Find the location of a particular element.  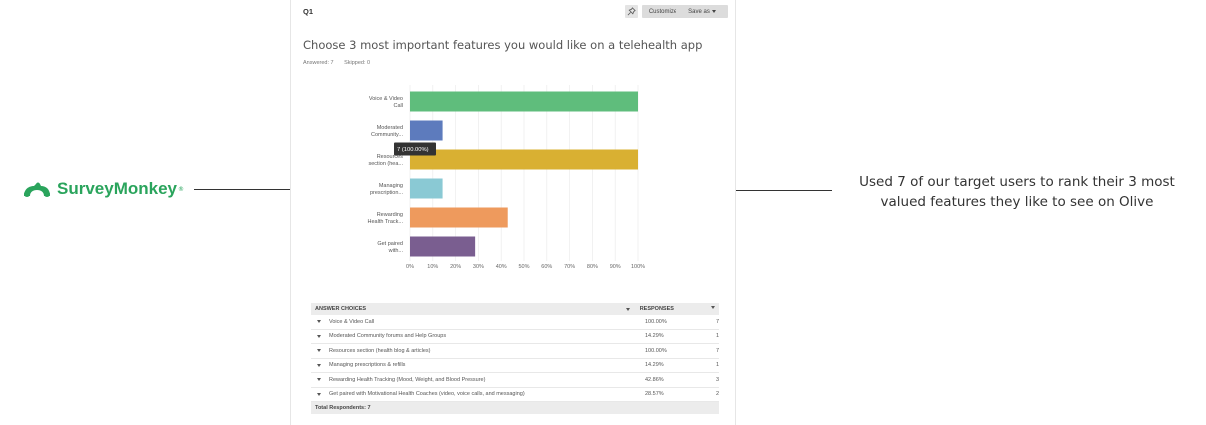

connector-line-right is located at coordinates (783, 190).